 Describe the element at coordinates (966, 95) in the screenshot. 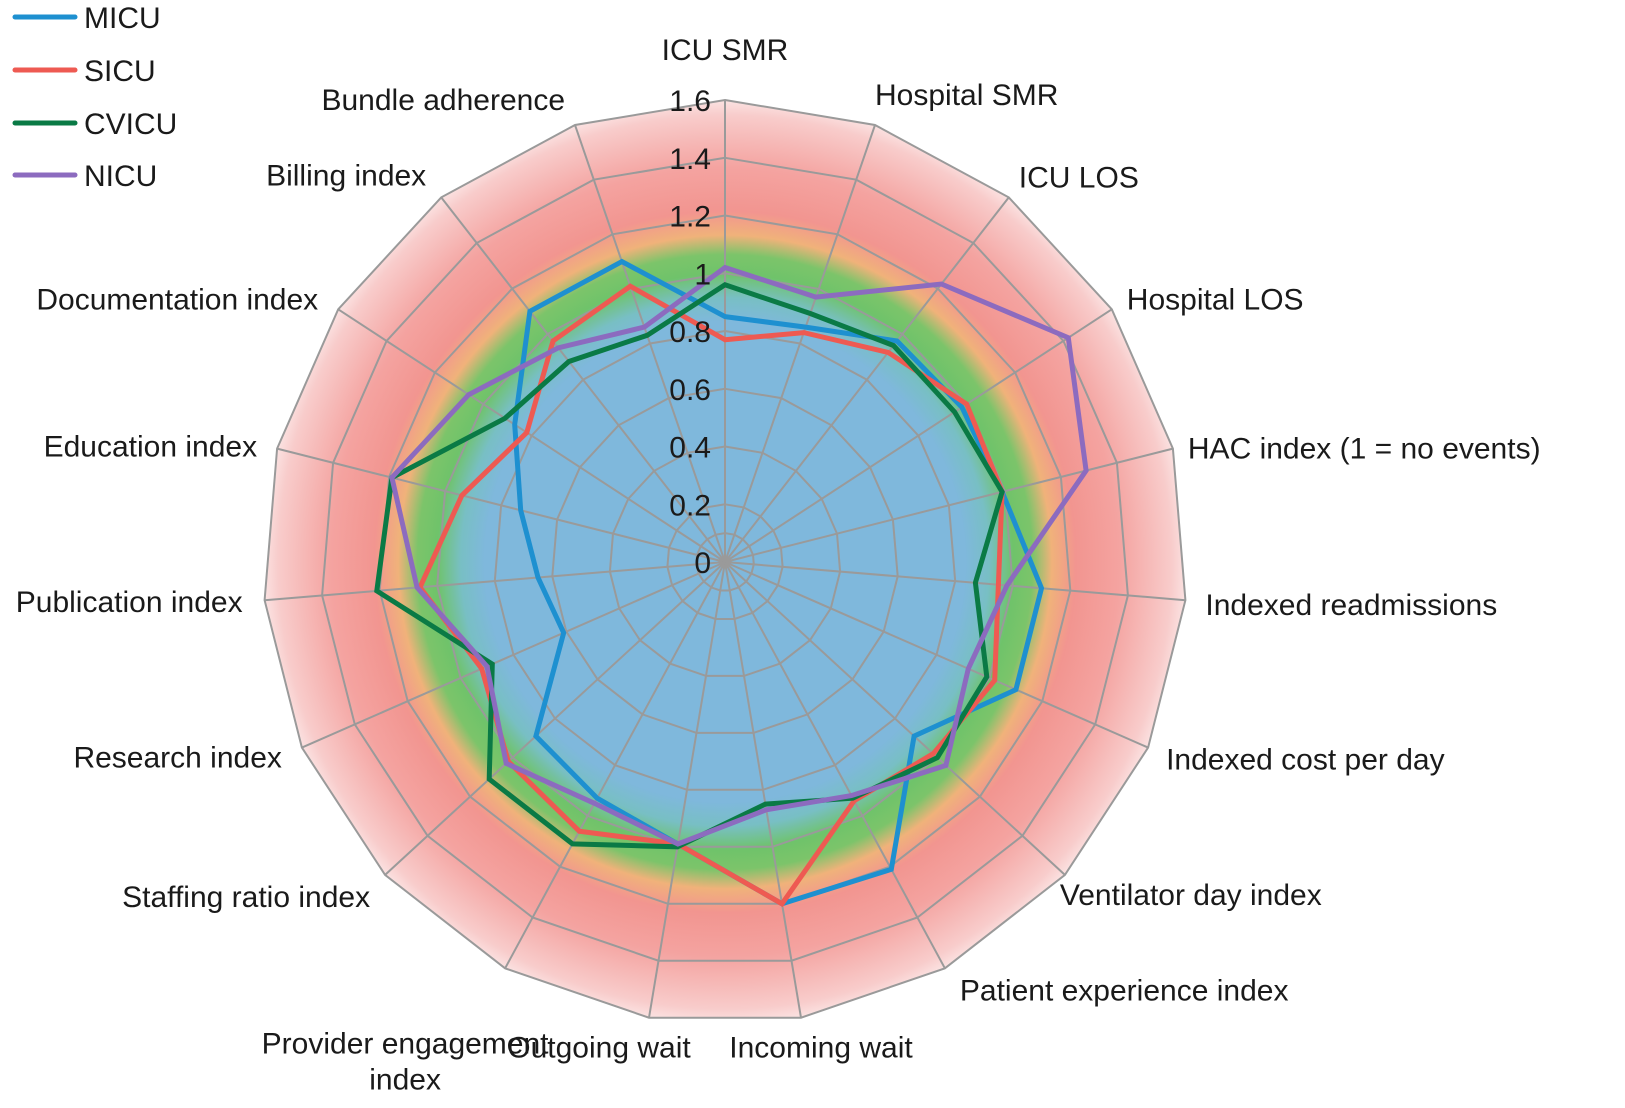

I see `axis-label: Hospital SMR` at that location.